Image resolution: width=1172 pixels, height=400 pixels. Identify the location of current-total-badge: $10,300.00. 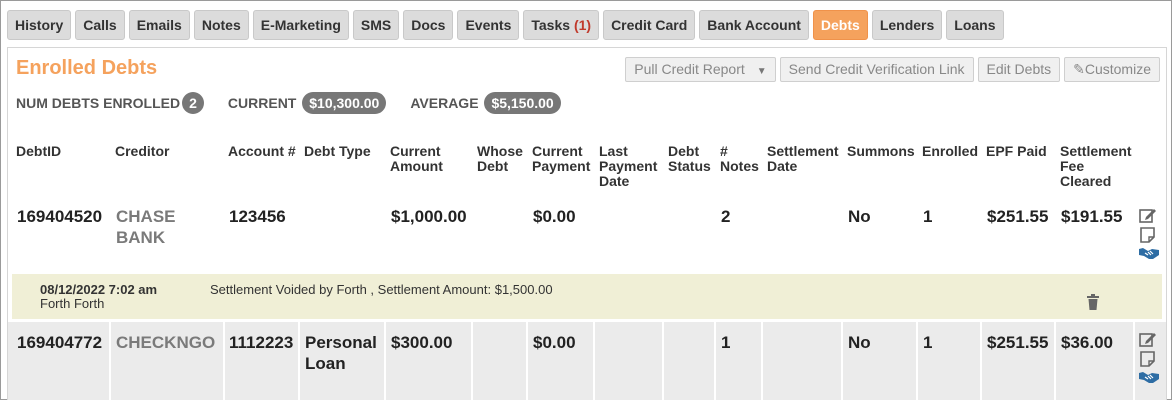
(344, 103).